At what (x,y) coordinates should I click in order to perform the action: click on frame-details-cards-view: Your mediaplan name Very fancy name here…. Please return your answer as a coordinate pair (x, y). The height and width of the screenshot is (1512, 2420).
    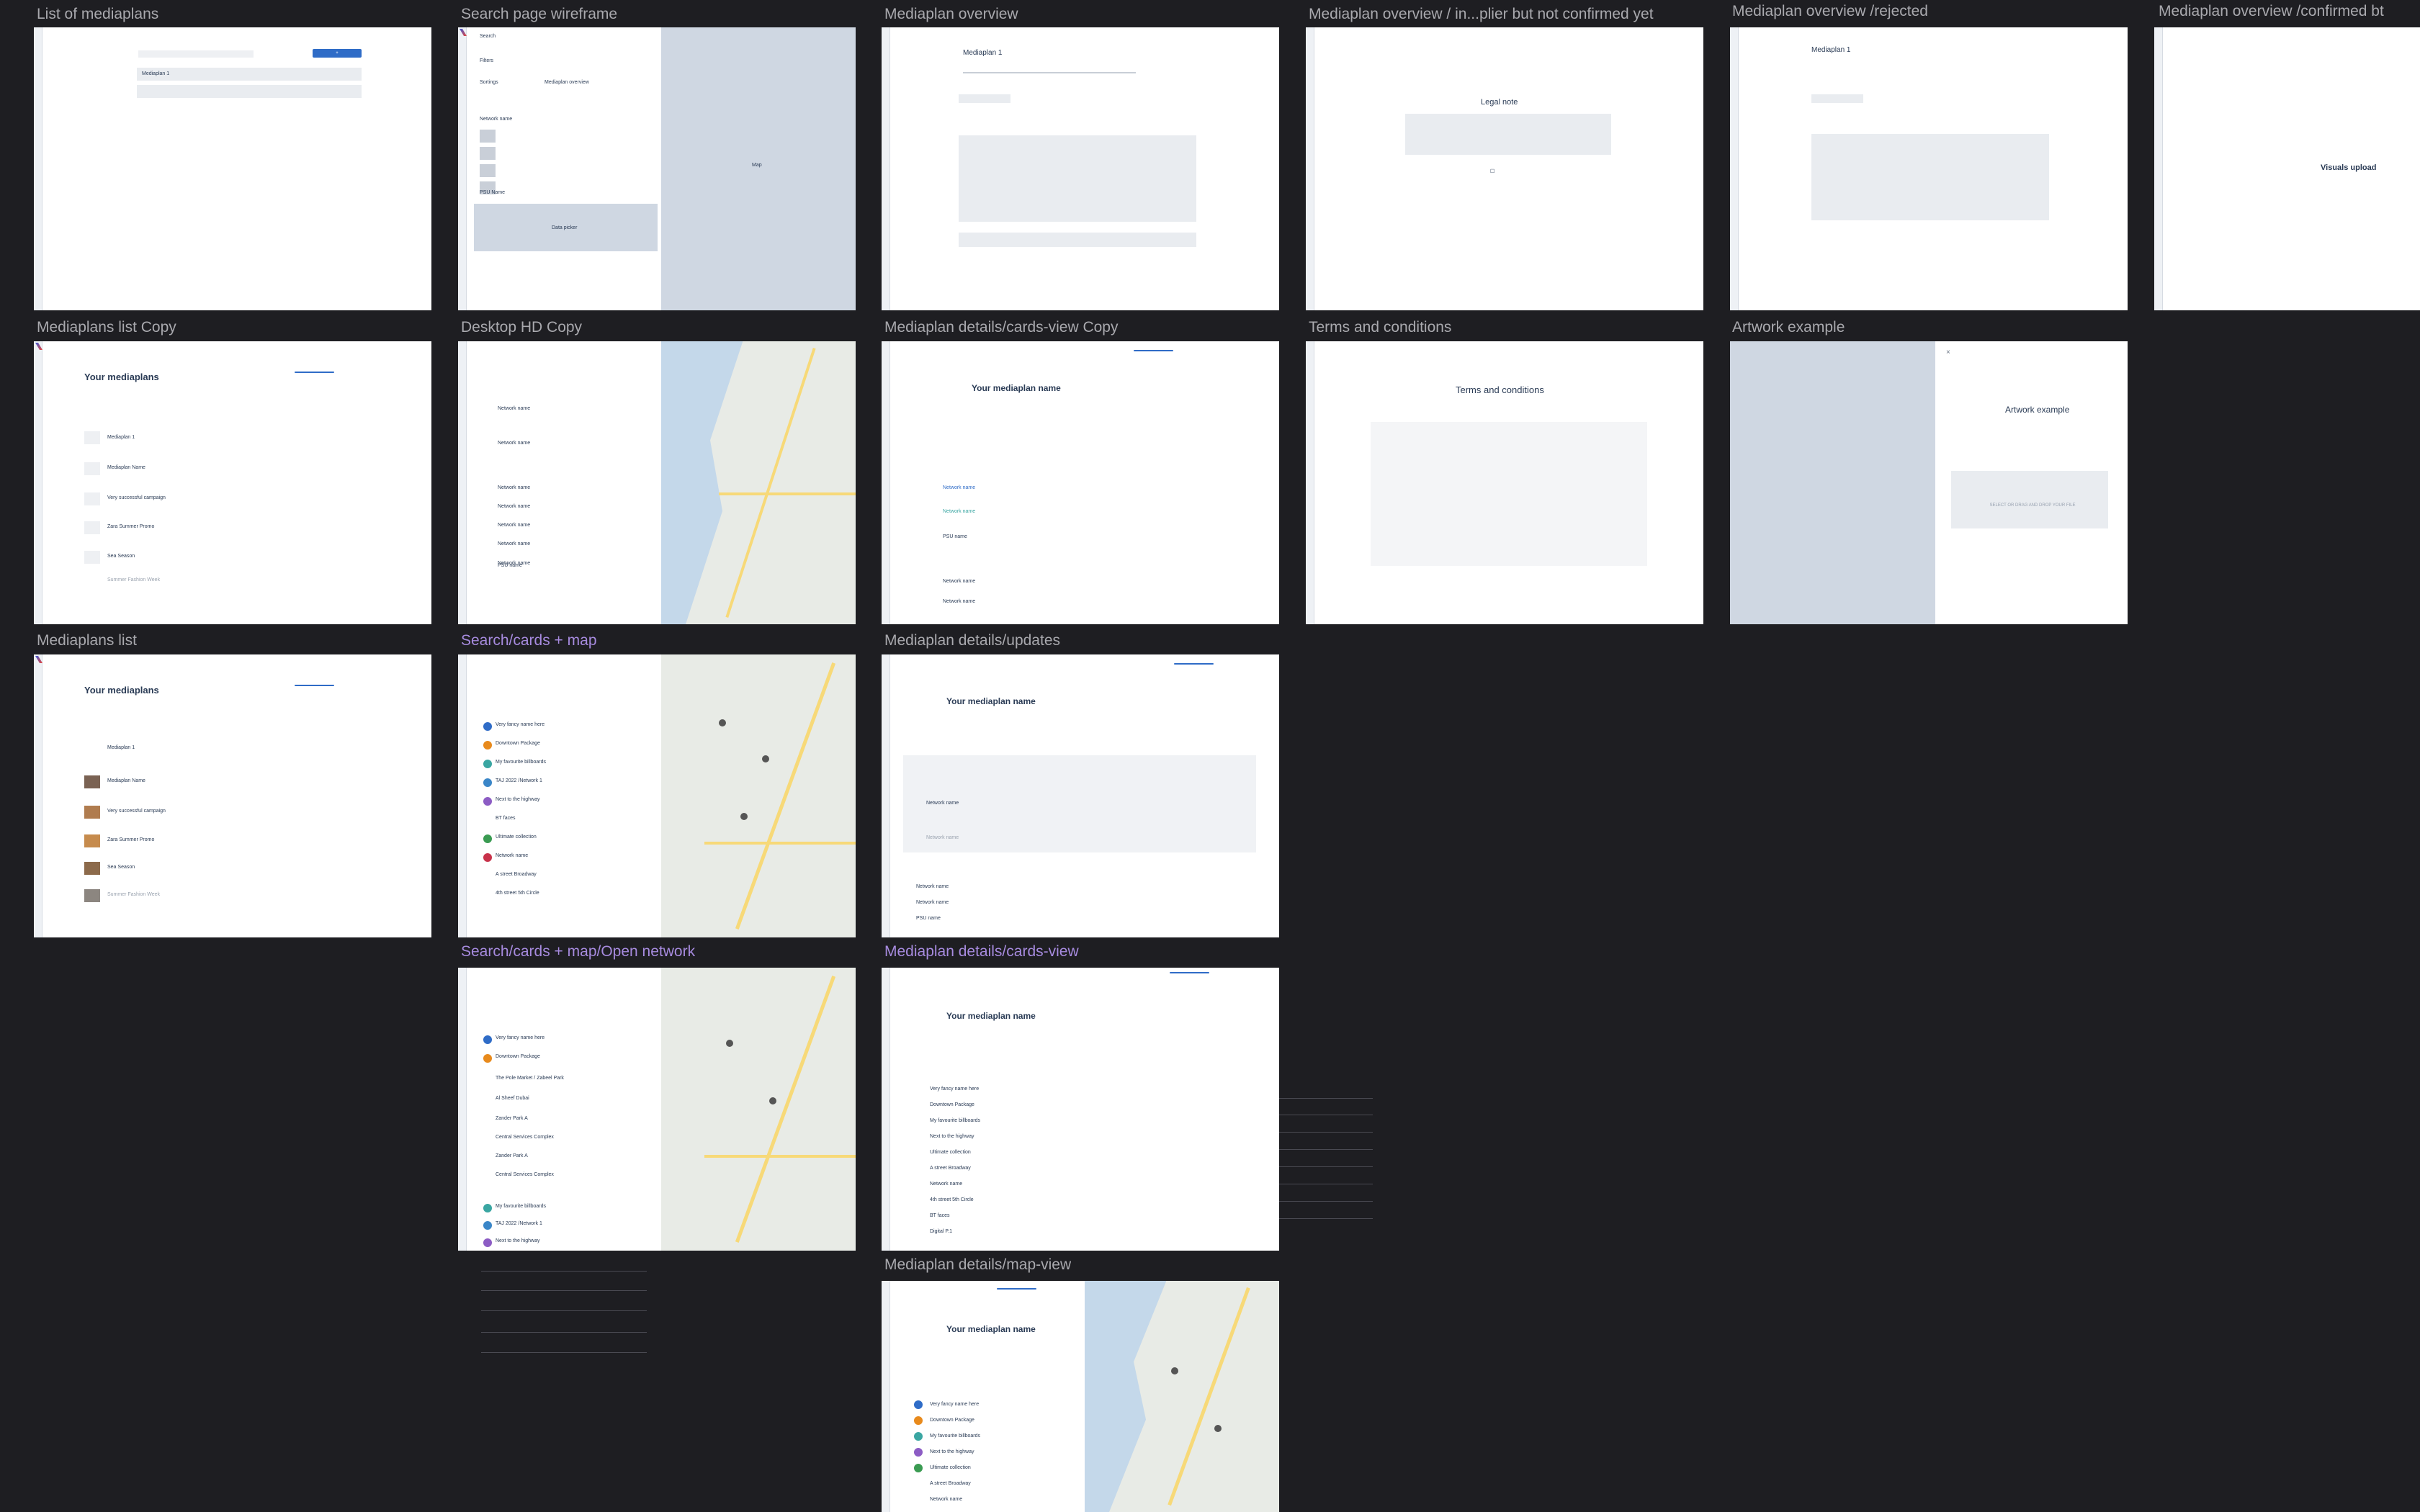
    Looking at the image, I should click on (1080, 1109).